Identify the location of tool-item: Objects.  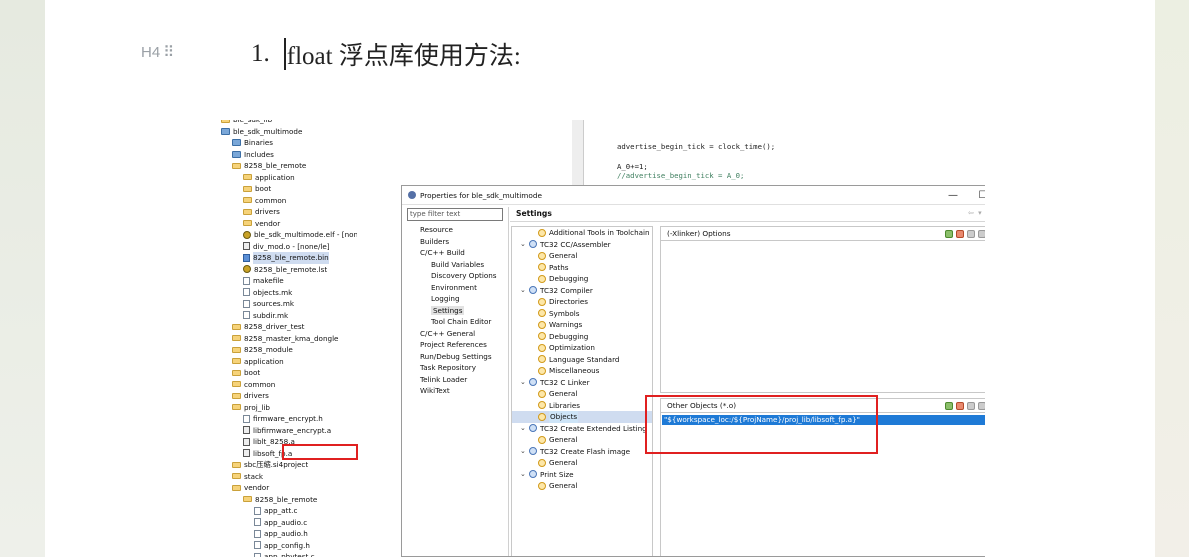
(582, 417).